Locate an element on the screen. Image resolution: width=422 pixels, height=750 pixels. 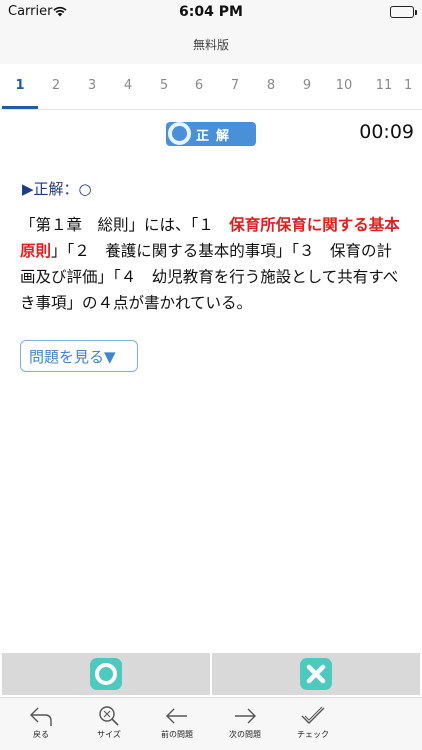
answer-text: 正解：○ is located at coordinates (62, 189).